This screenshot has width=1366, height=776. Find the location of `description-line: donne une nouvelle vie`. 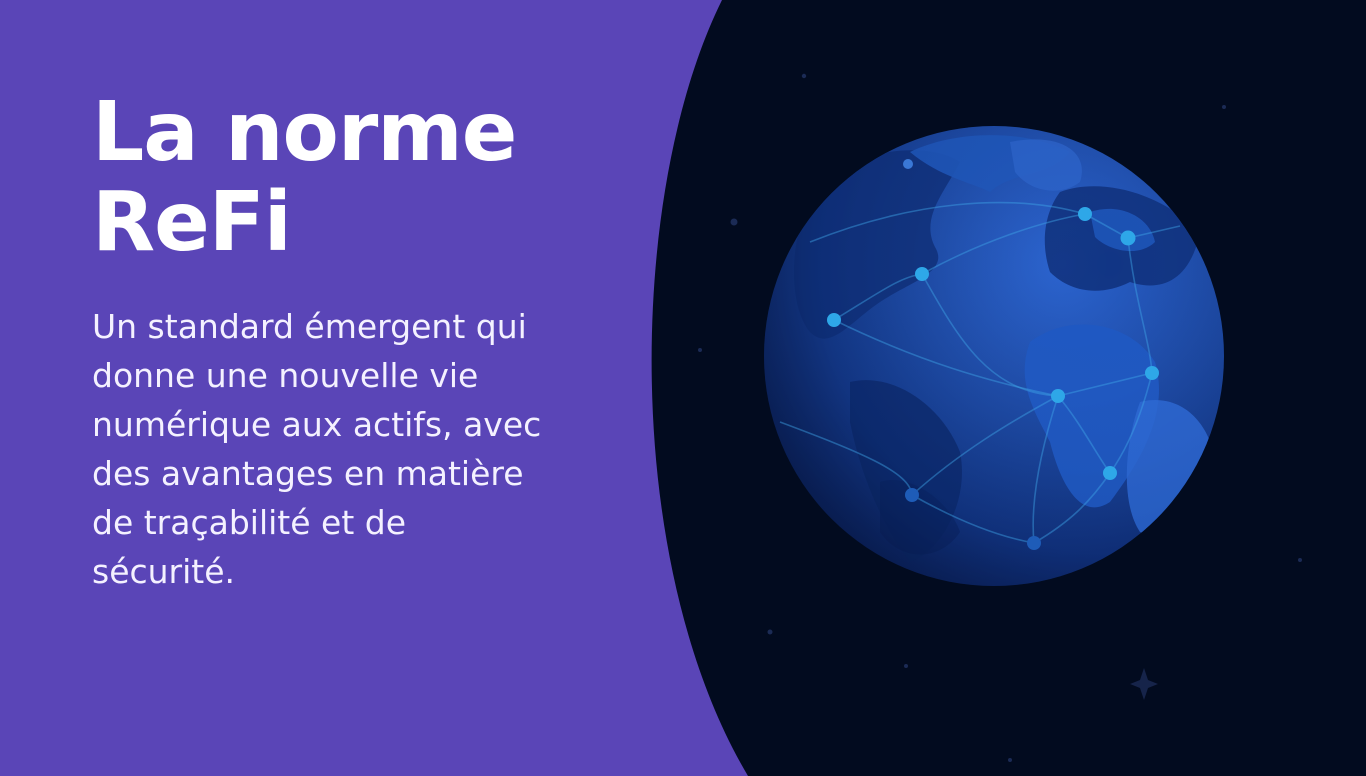

description-line: donne une nouvelle vie is located at coordinates (285, 375).